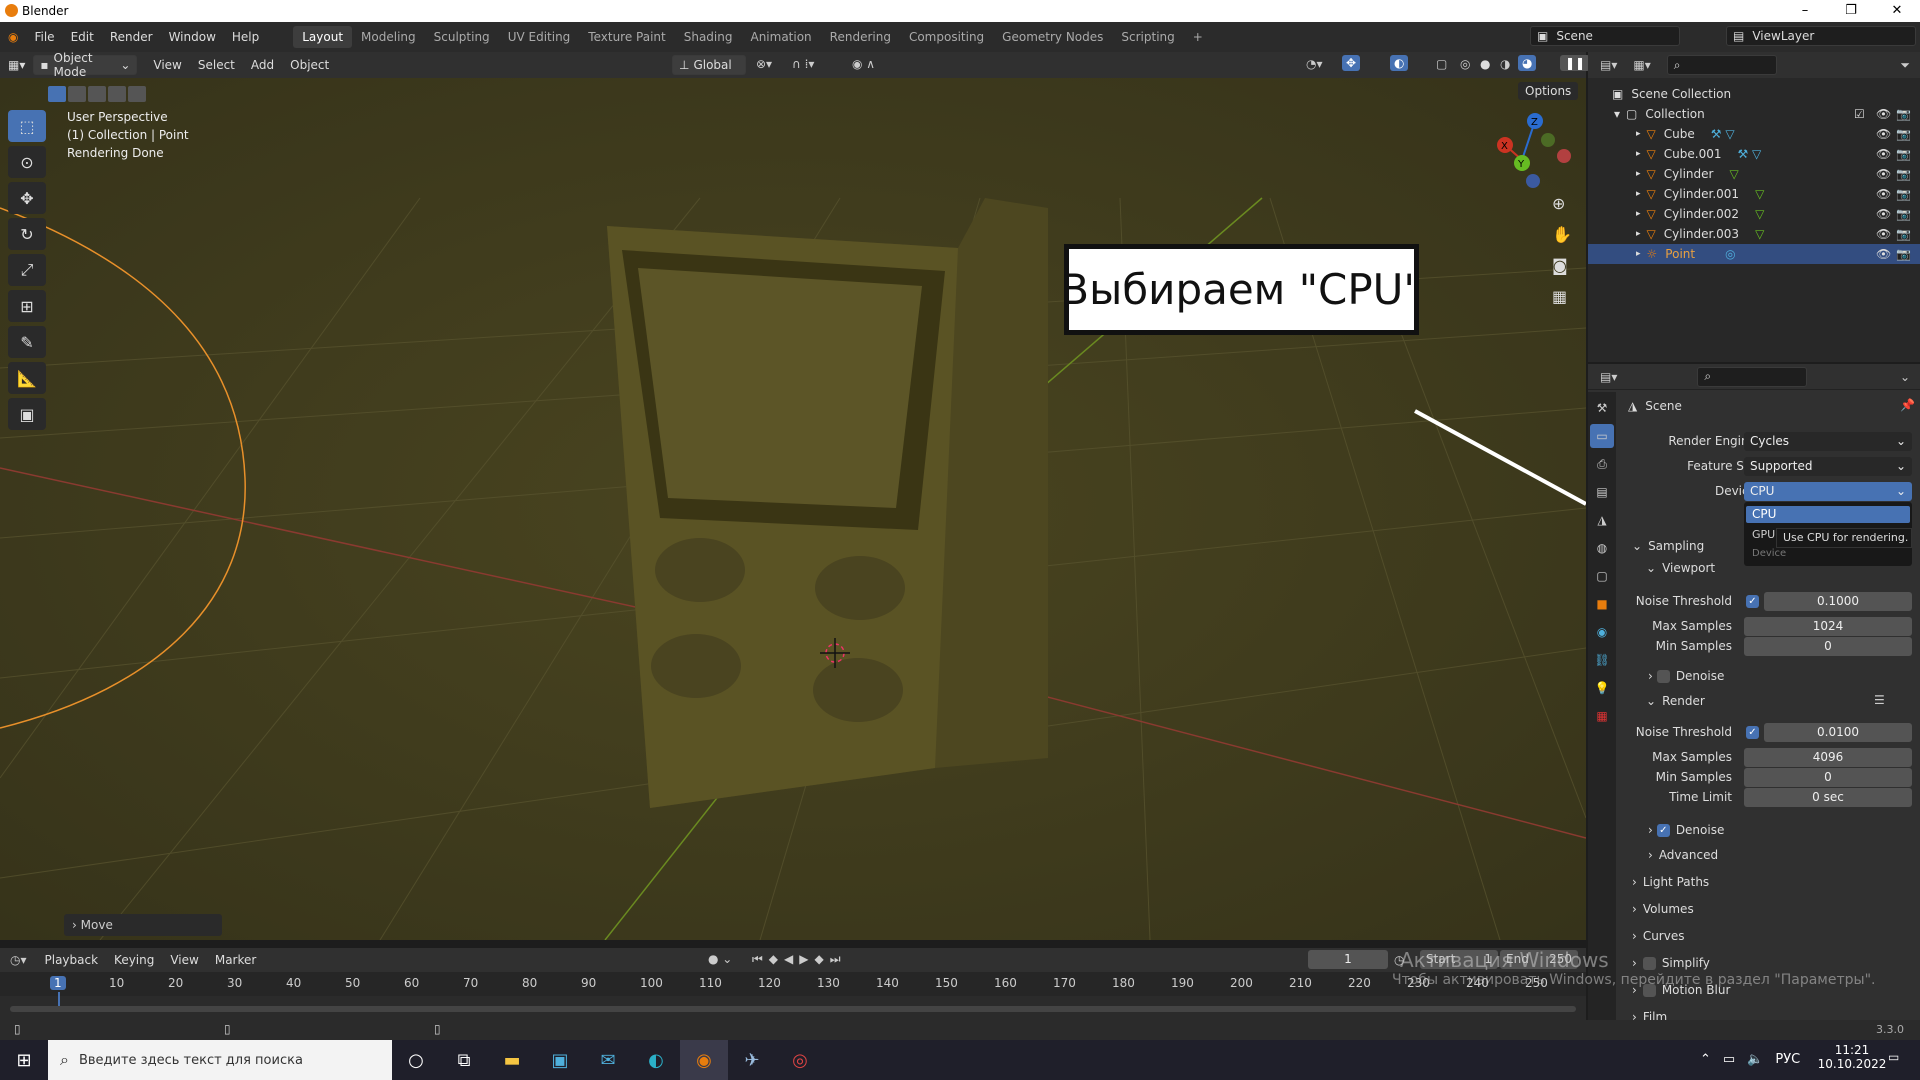  Describe the element at coordinates (799, 959) in the screenshot. I see `playback-controls-icon: ⏮◆◀▶◆⏭` at that location.